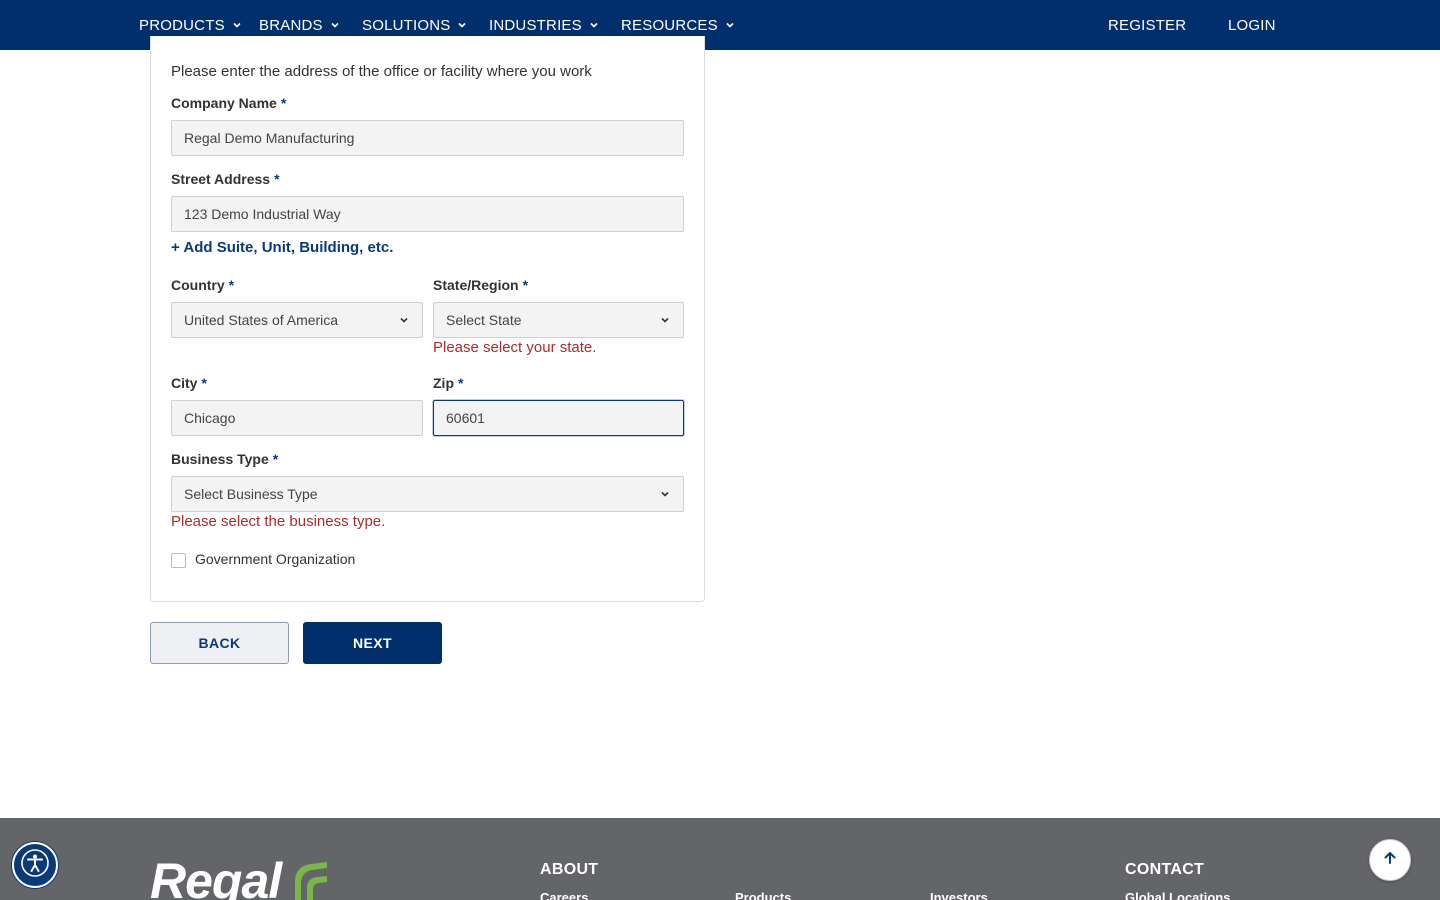 The width and height of the screenshot is (1440, 900). Describe the element at coordinates (307, 879) in the screenshot. I see `regal-logo-mark-icon` at that location.